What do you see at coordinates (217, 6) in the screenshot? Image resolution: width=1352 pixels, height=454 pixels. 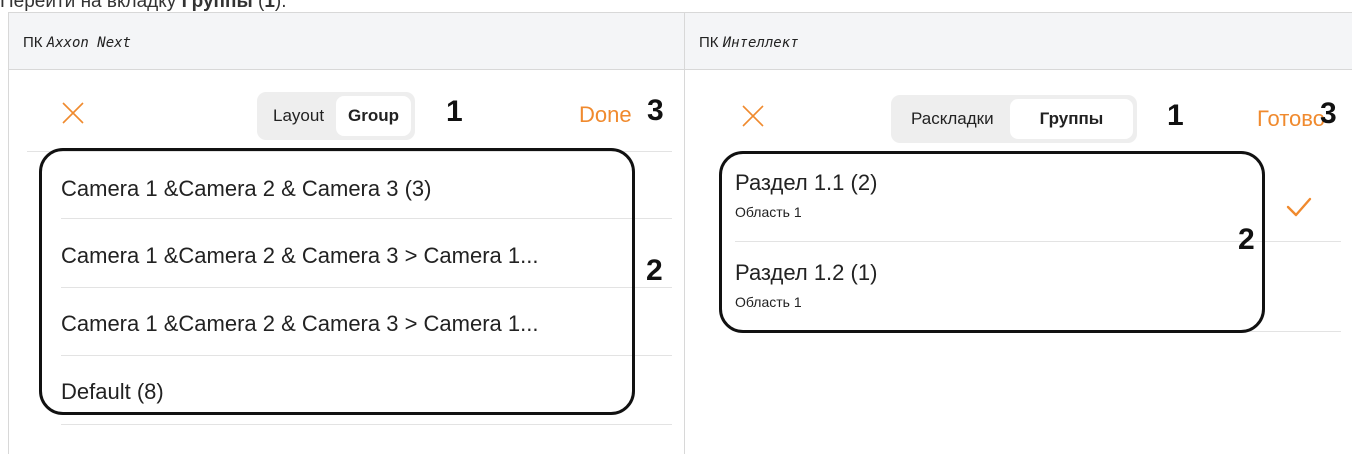 I see `caption-bold: Группы` at bounding box center [217, 6].